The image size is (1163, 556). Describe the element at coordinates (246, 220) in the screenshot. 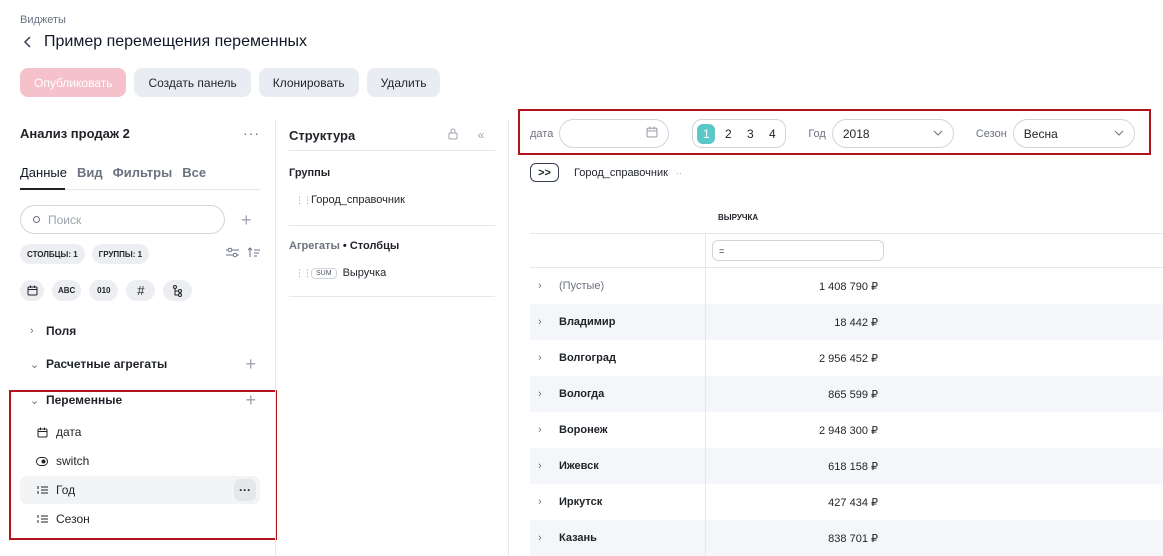

I see `add-field-icon: +` at that location.